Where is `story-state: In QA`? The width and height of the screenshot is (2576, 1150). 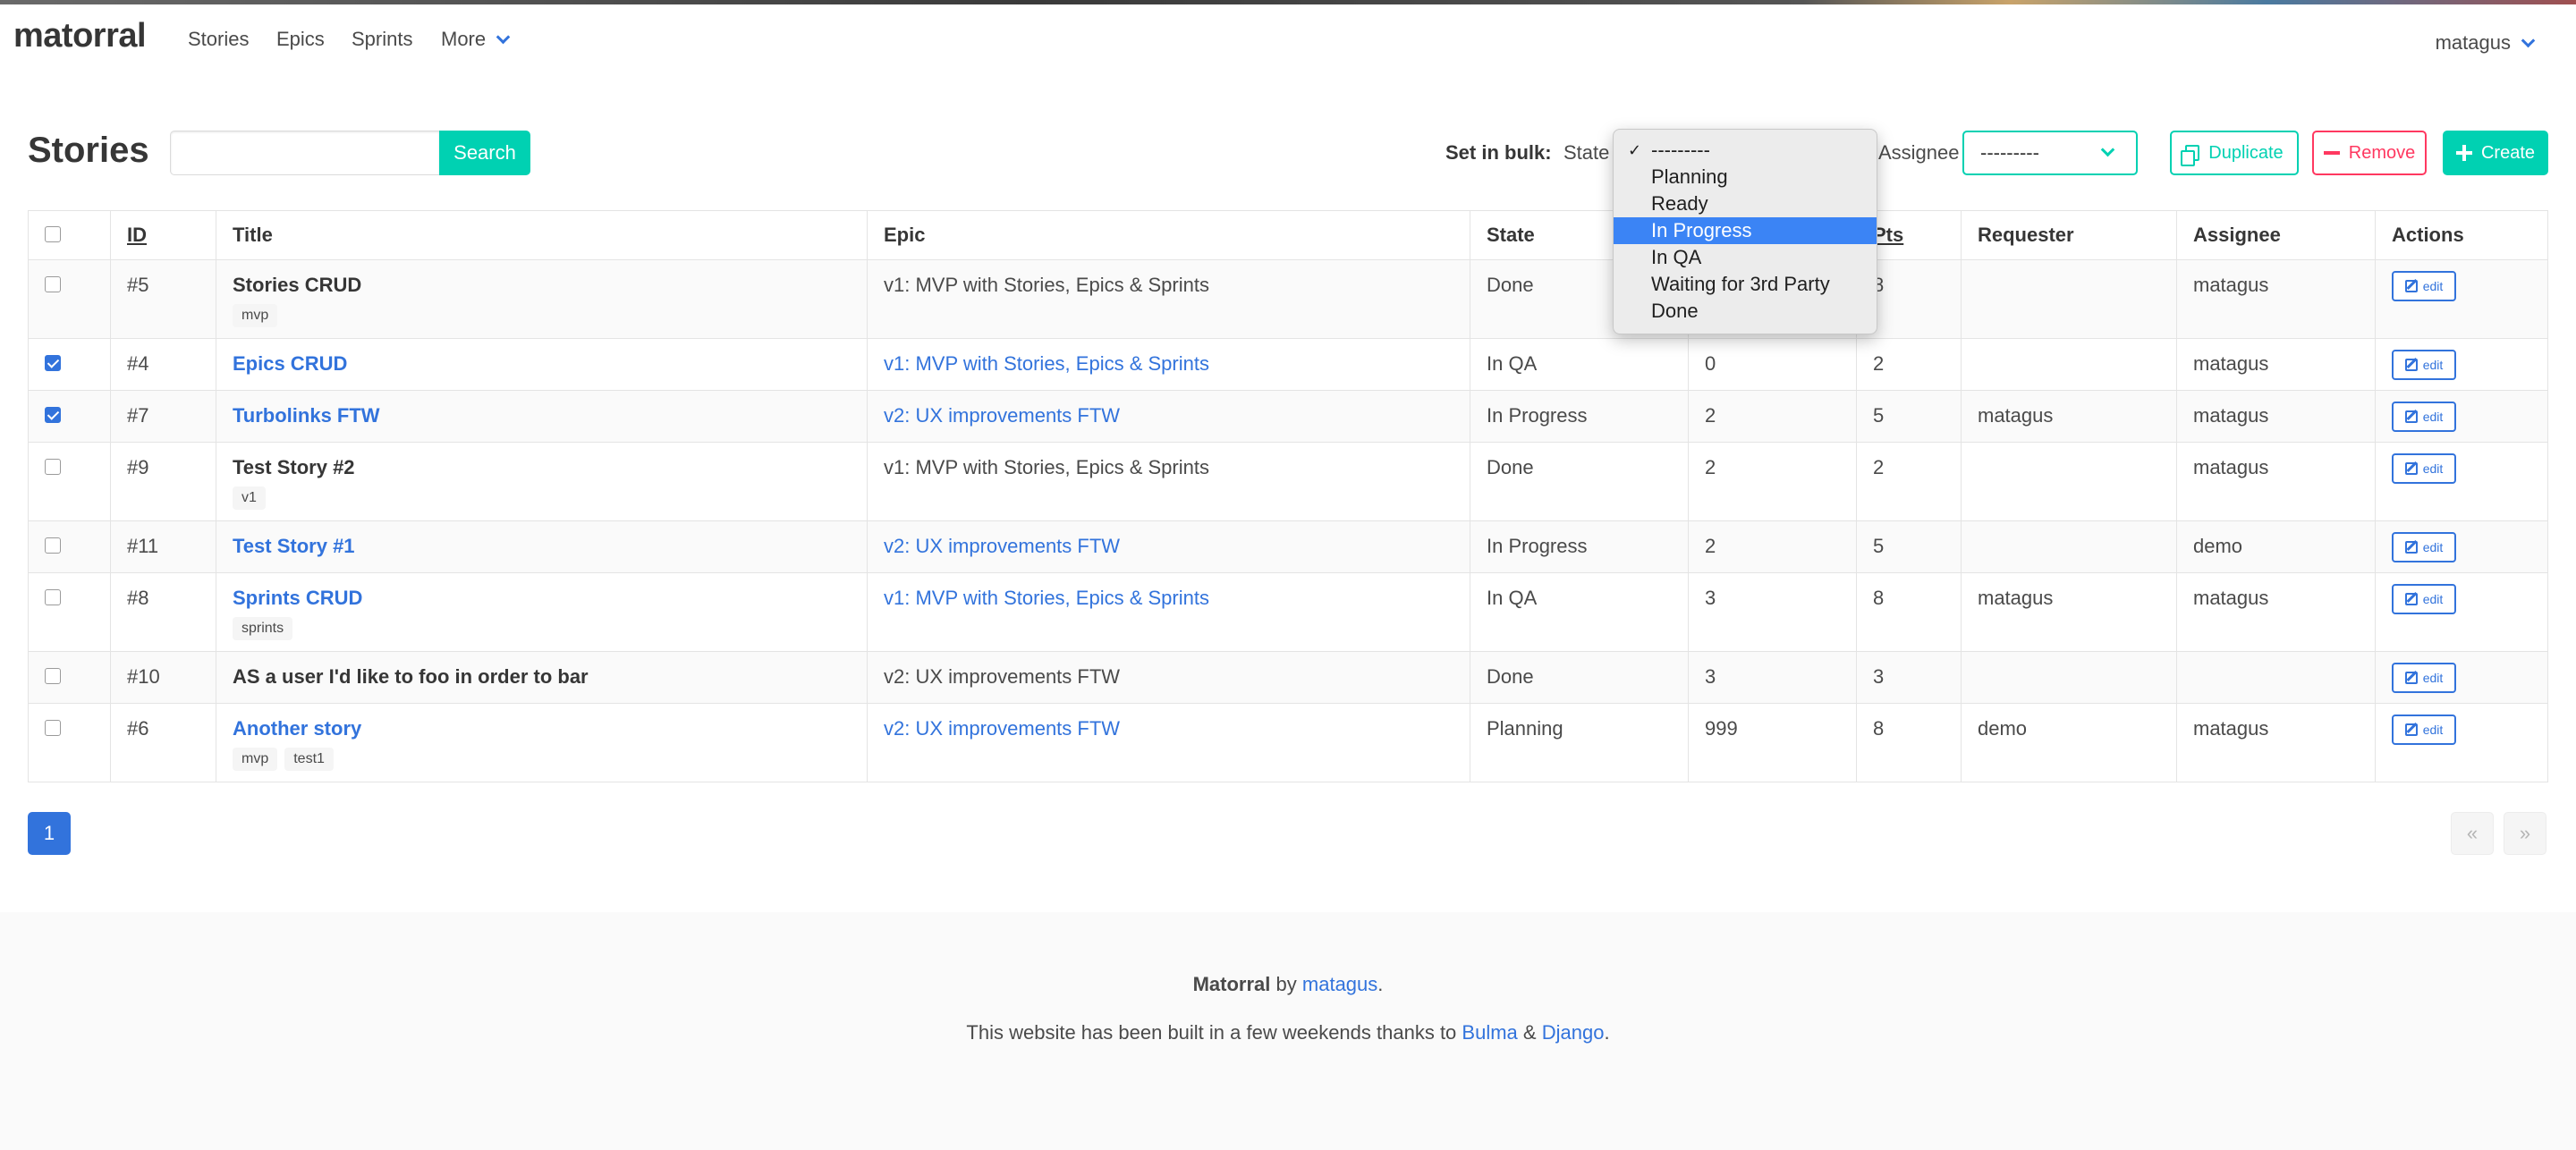
story-state: In QA is located at coordinates (1579, 364).